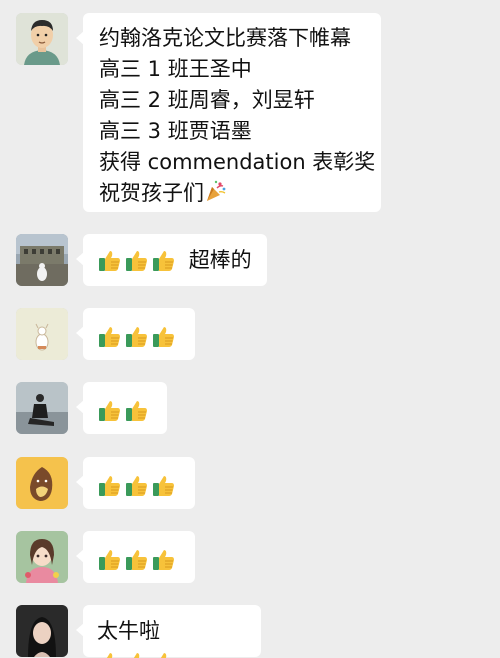 This screenshot has height=658, width=500. I want to click on message-line: 高三 1 班王圣中, so click(175, 69).